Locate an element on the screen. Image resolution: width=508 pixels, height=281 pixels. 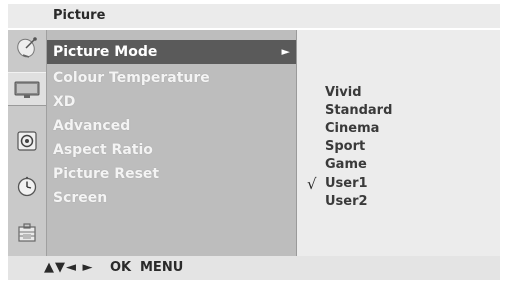
menu-item-label: Colour Temperature is located at coordinates (131, 78).